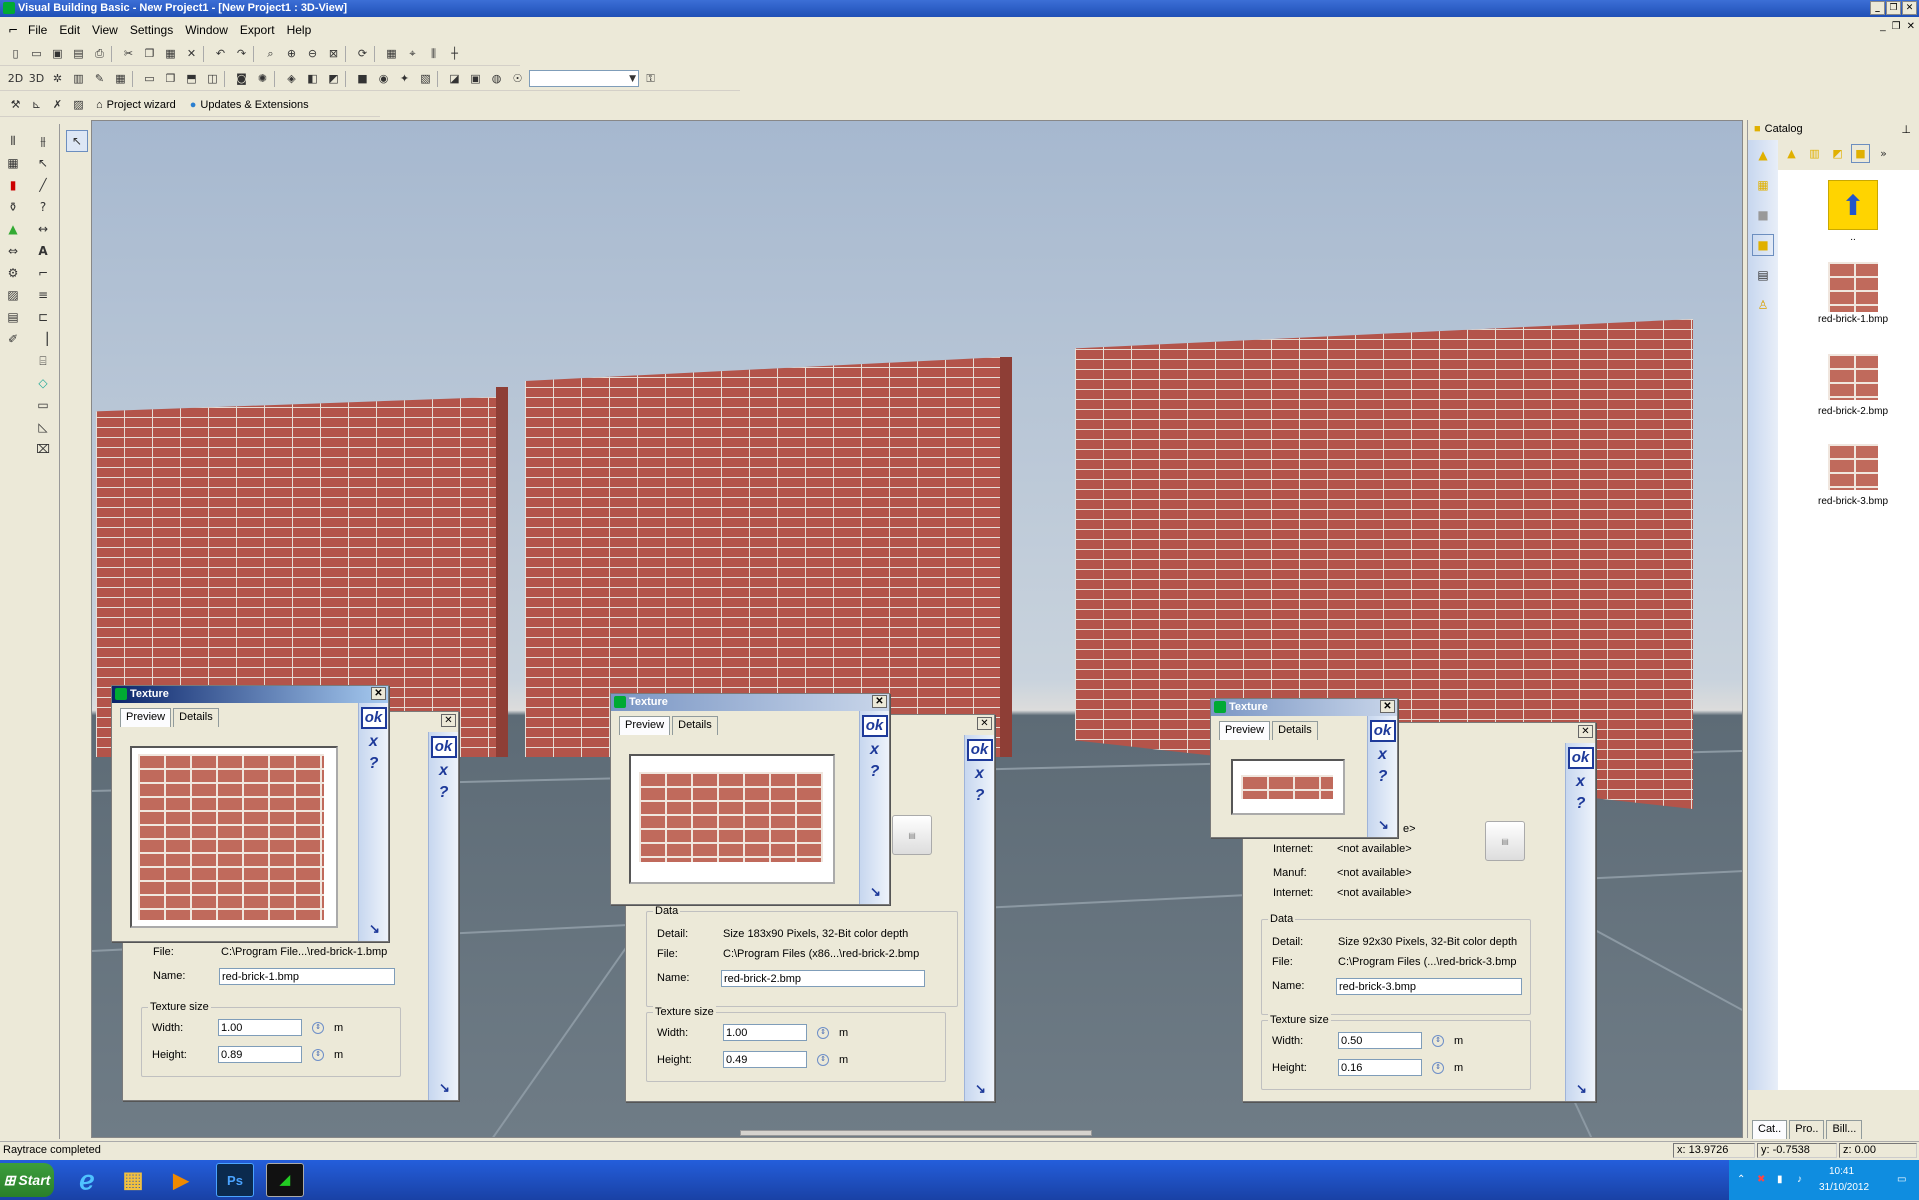  I want to click on visual-building-taskbar-icon: ◢, so click(285, 1180).